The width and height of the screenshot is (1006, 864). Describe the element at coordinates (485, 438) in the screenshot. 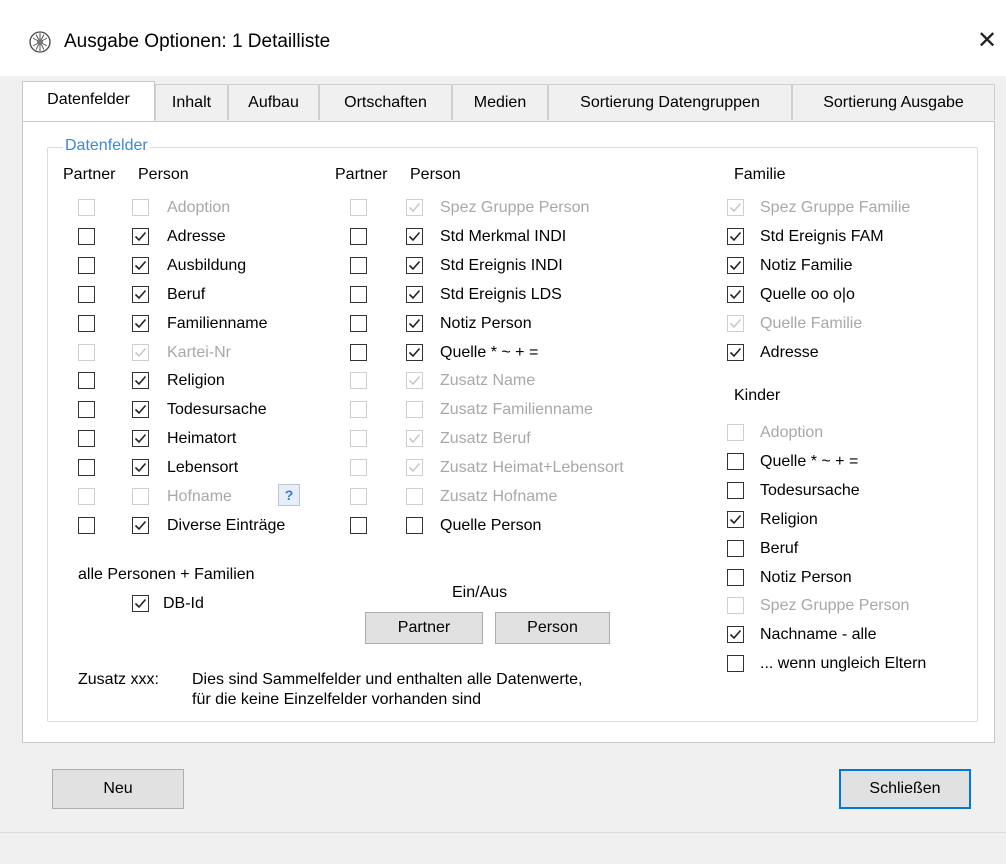

I see `col2-field-label: Zusatz Beruf` at that location.